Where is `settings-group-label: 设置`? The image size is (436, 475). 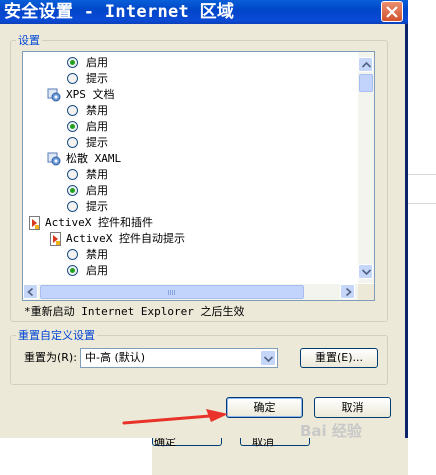
settings-group-label: 设置 is located at coordinates (29, 40).